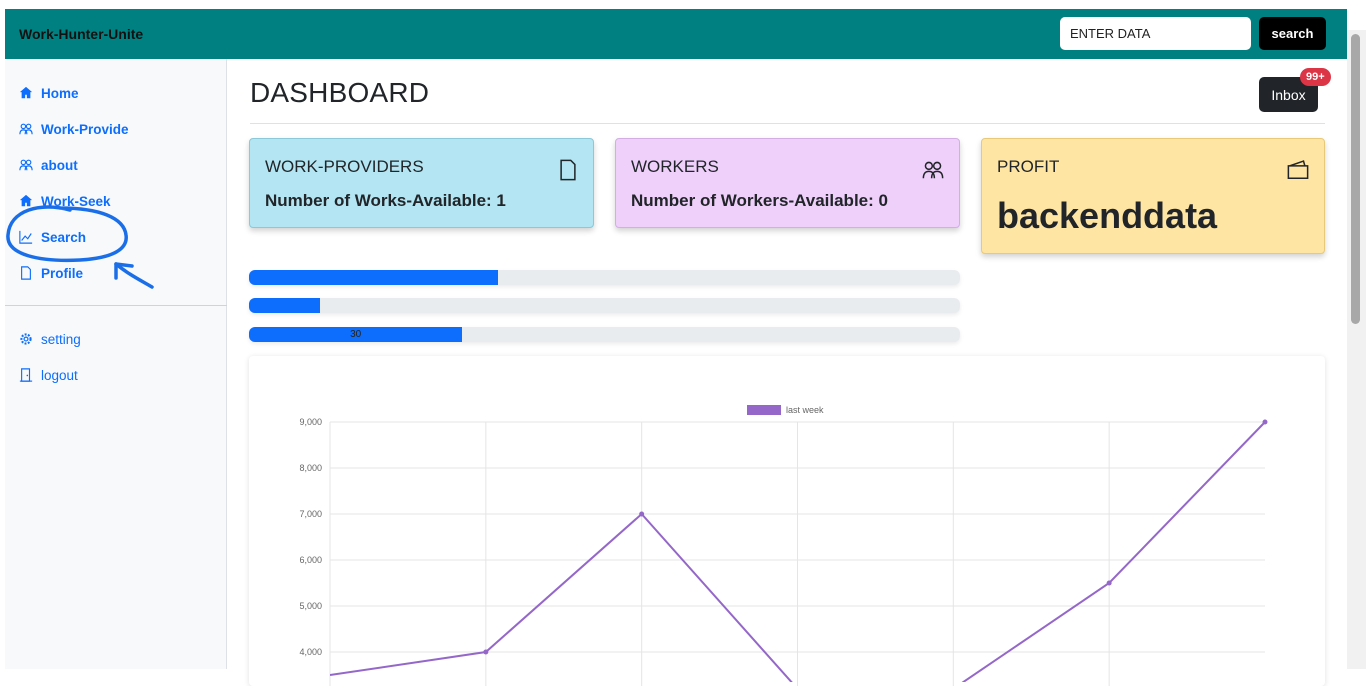 Image resolution: width=1366 pixels, height=686 pixels. What do you see at coordinates (310, 652) in the screenshot?
I see `y-tick-label: 4,000` at bounding box center [310, 652].